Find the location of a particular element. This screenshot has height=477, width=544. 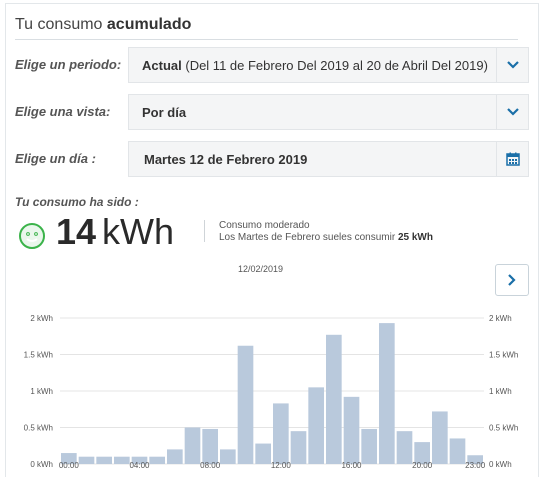

calendar-button is located at coordinates (512, 159).